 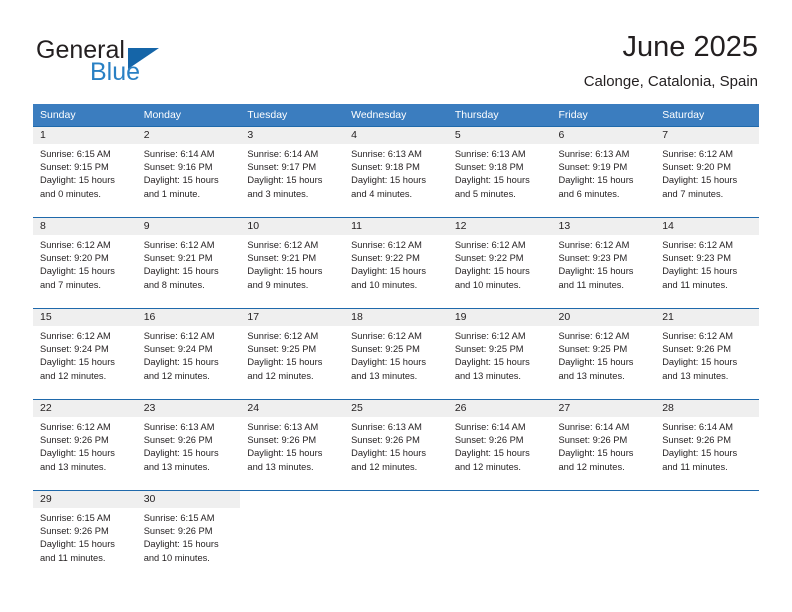 What do you see at coordinates (176, 557) in the screenshot?
I see `daylight-text-line2: and 10 minutes.` at bounding box center [176, 557].